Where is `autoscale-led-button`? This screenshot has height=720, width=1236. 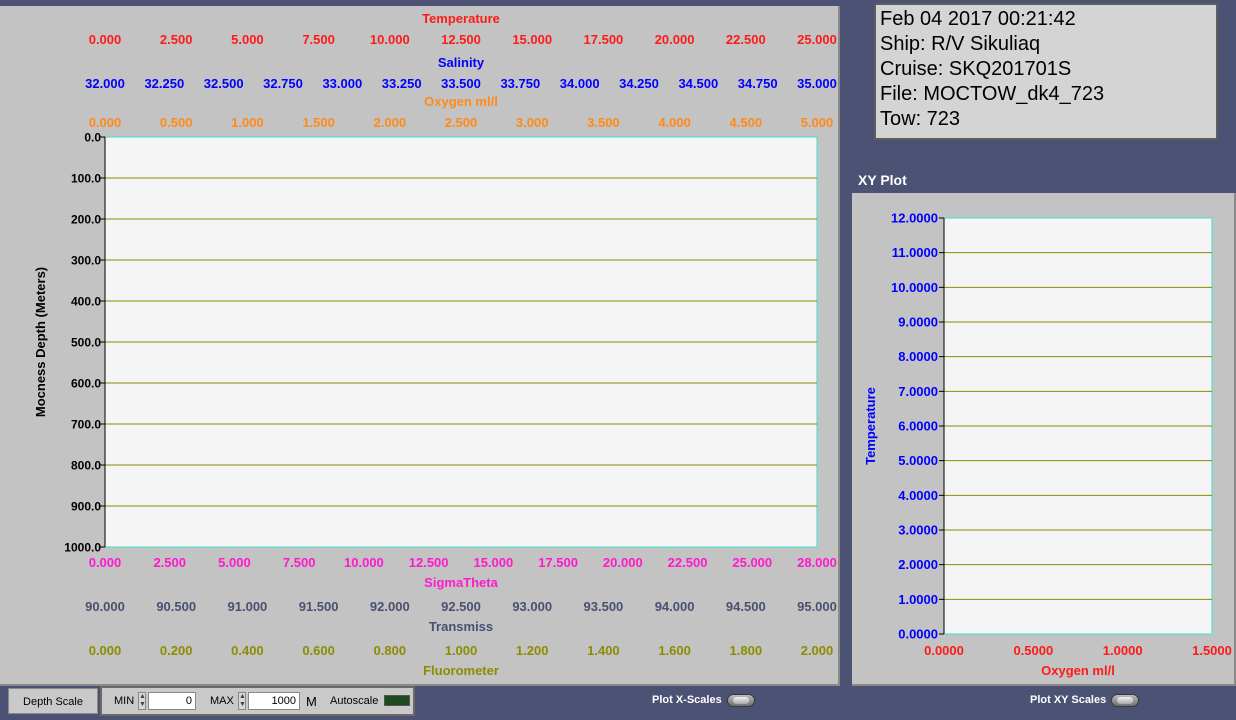
autoscale-led-button is located at coordinates (397, 700).